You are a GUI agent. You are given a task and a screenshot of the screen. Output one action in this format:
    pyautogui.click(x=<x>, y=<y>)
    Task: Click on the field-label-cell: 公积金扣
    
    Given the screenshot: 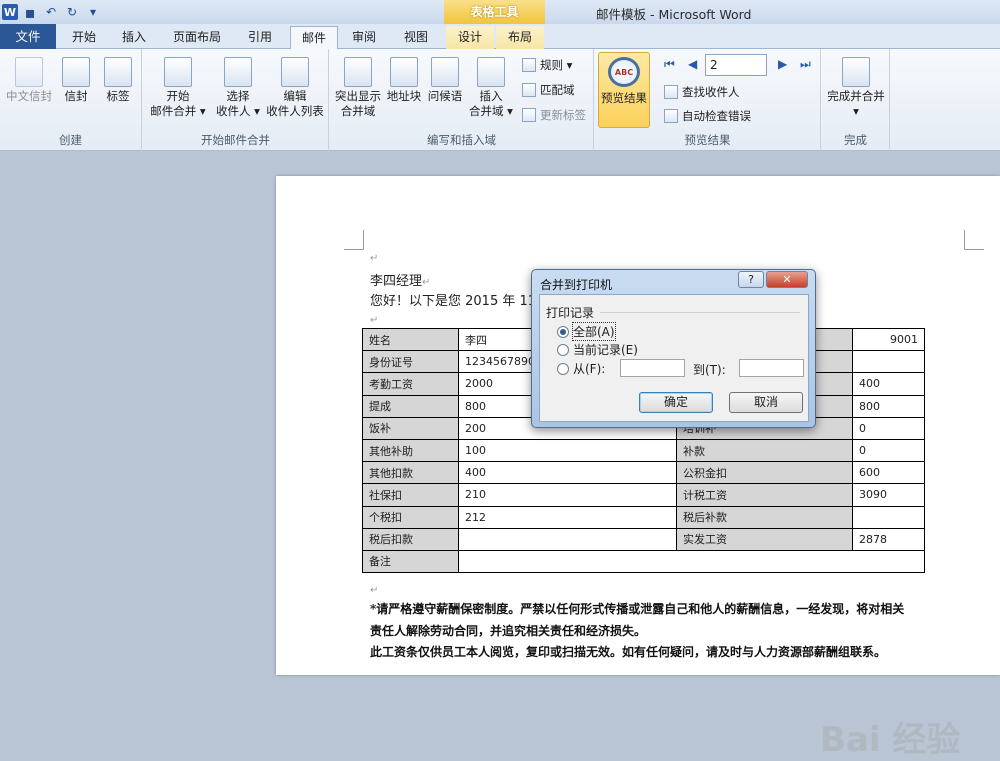 What is the action you would take?
    pyautogui.click(x=764, y=473)
    